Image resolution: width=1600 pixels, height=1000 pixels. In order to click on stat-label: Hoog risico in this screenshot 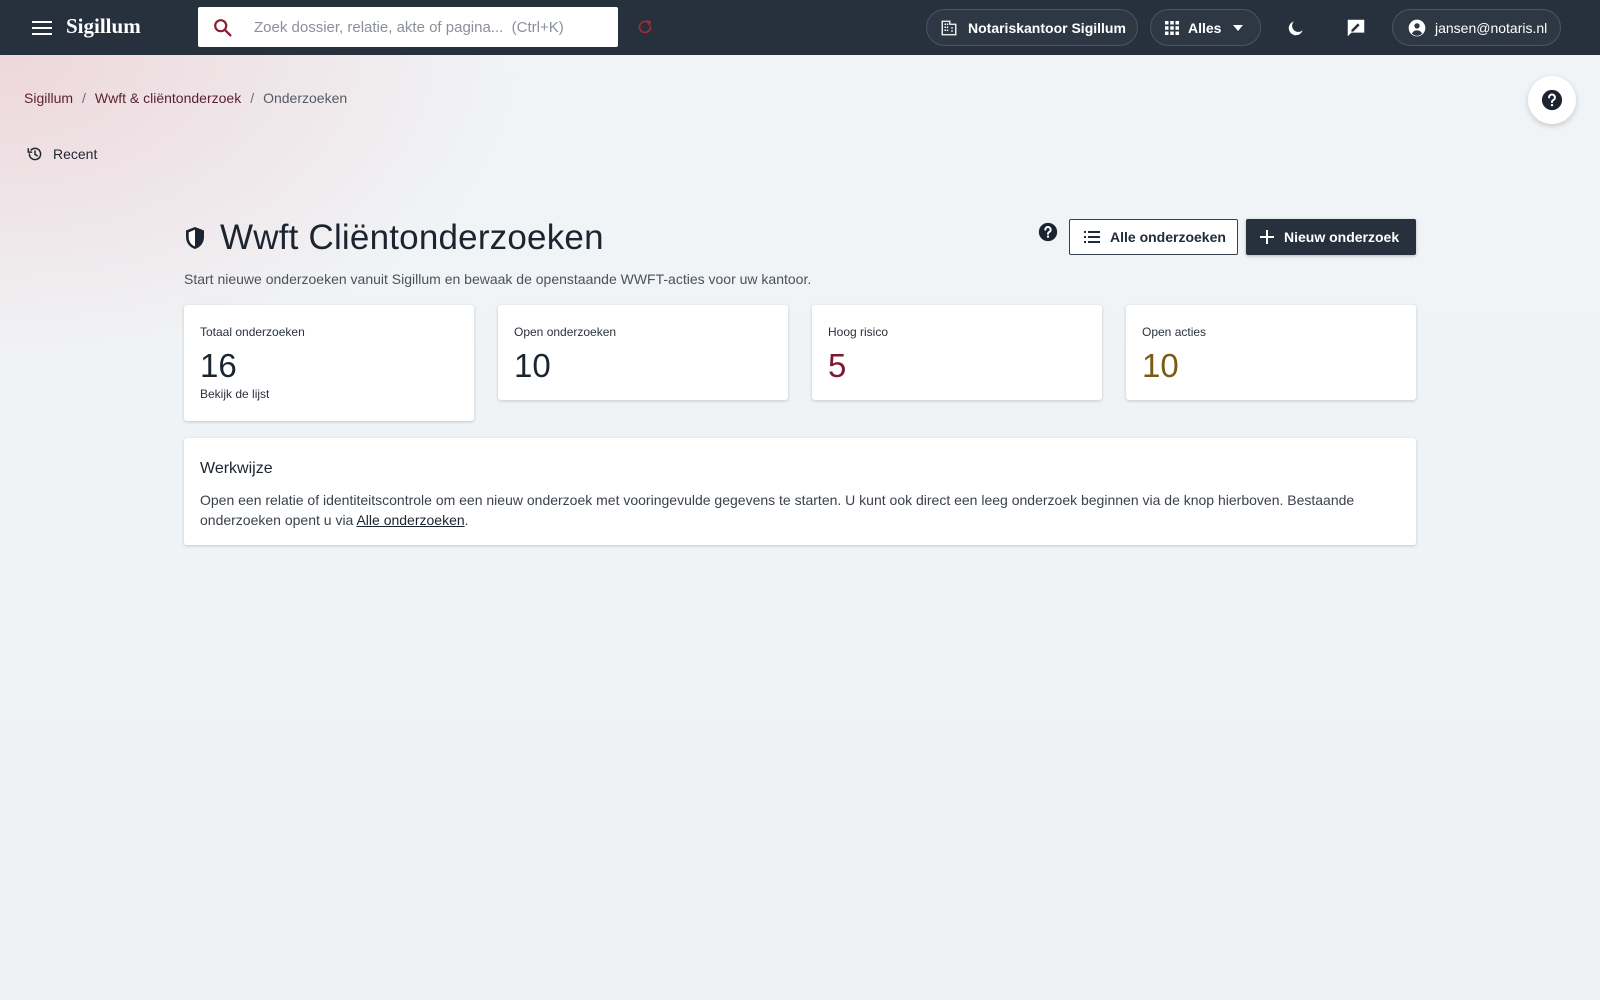, I will do `click(858, 332)`.